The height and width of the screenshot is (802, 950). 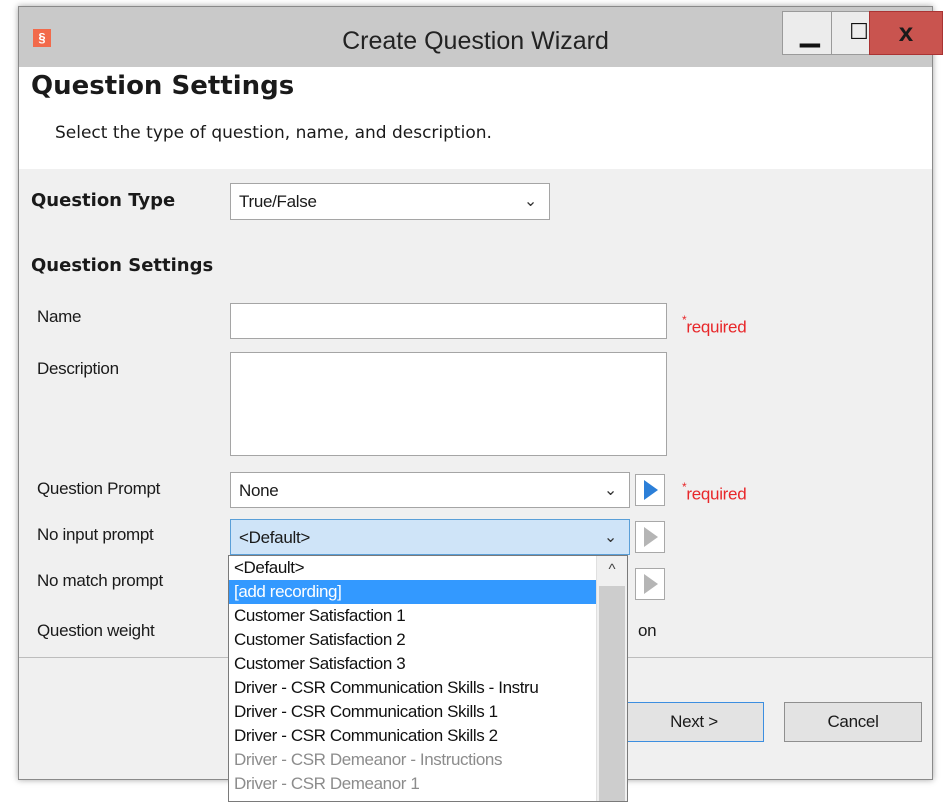 What do you see at coordinates (714, 325) in the screenshot?
I see `name-required-note: *required` at bounding box center [714, 325].